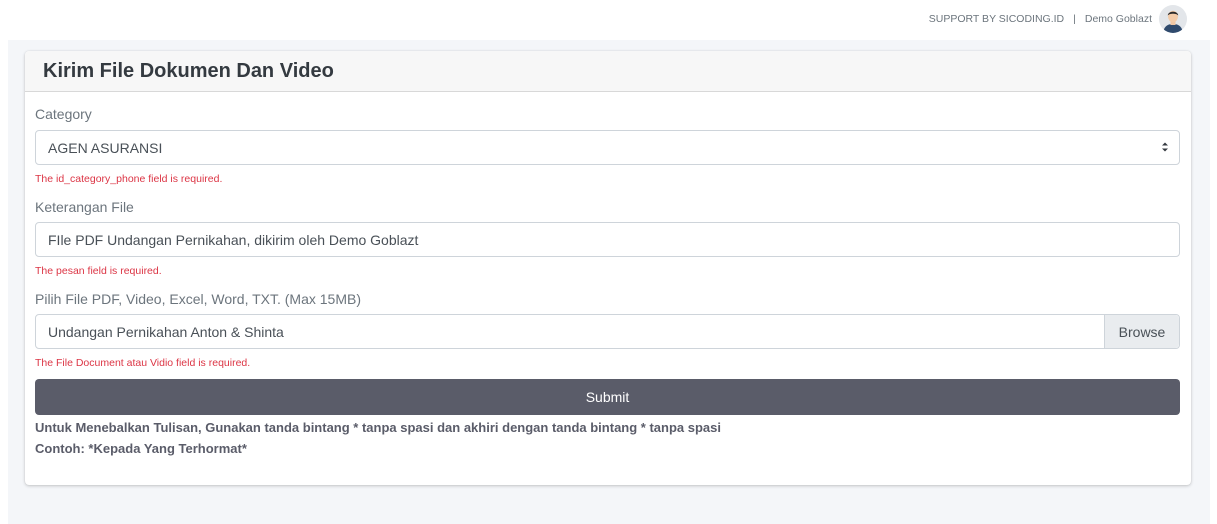 The image size is (1217, 524). What do you see at coordinates (1141, 331) in the screenshot?
I see `browse-button: Browse` at bounding box center [1141, 331].